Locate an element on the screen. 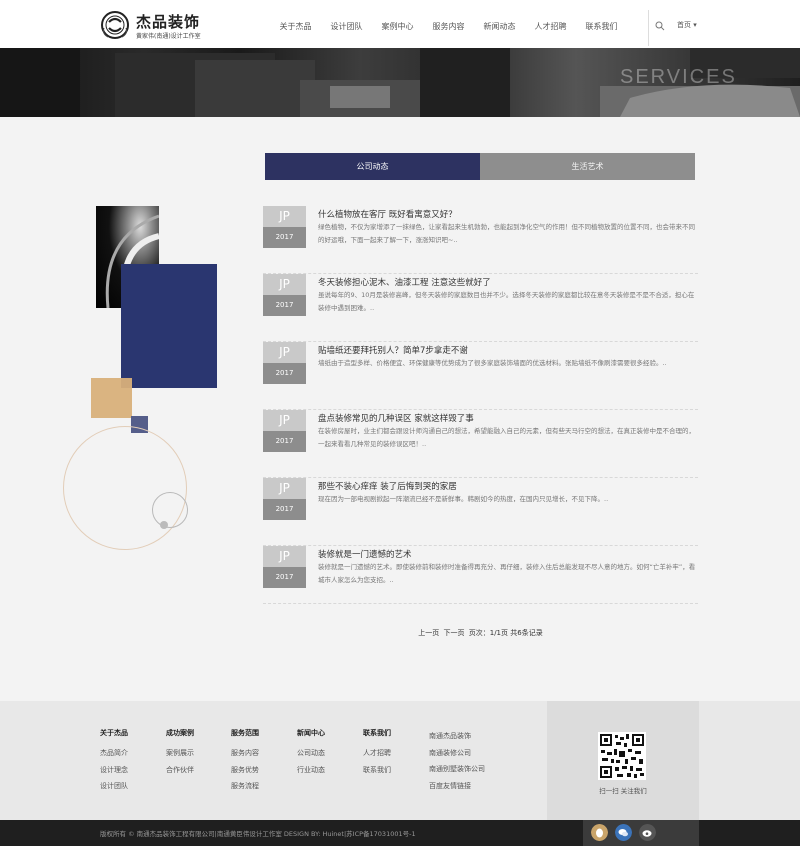 The height and width of the screenshot is (846, 800). footer-link: 南通装修公司 is located at coordinates (457, 753).